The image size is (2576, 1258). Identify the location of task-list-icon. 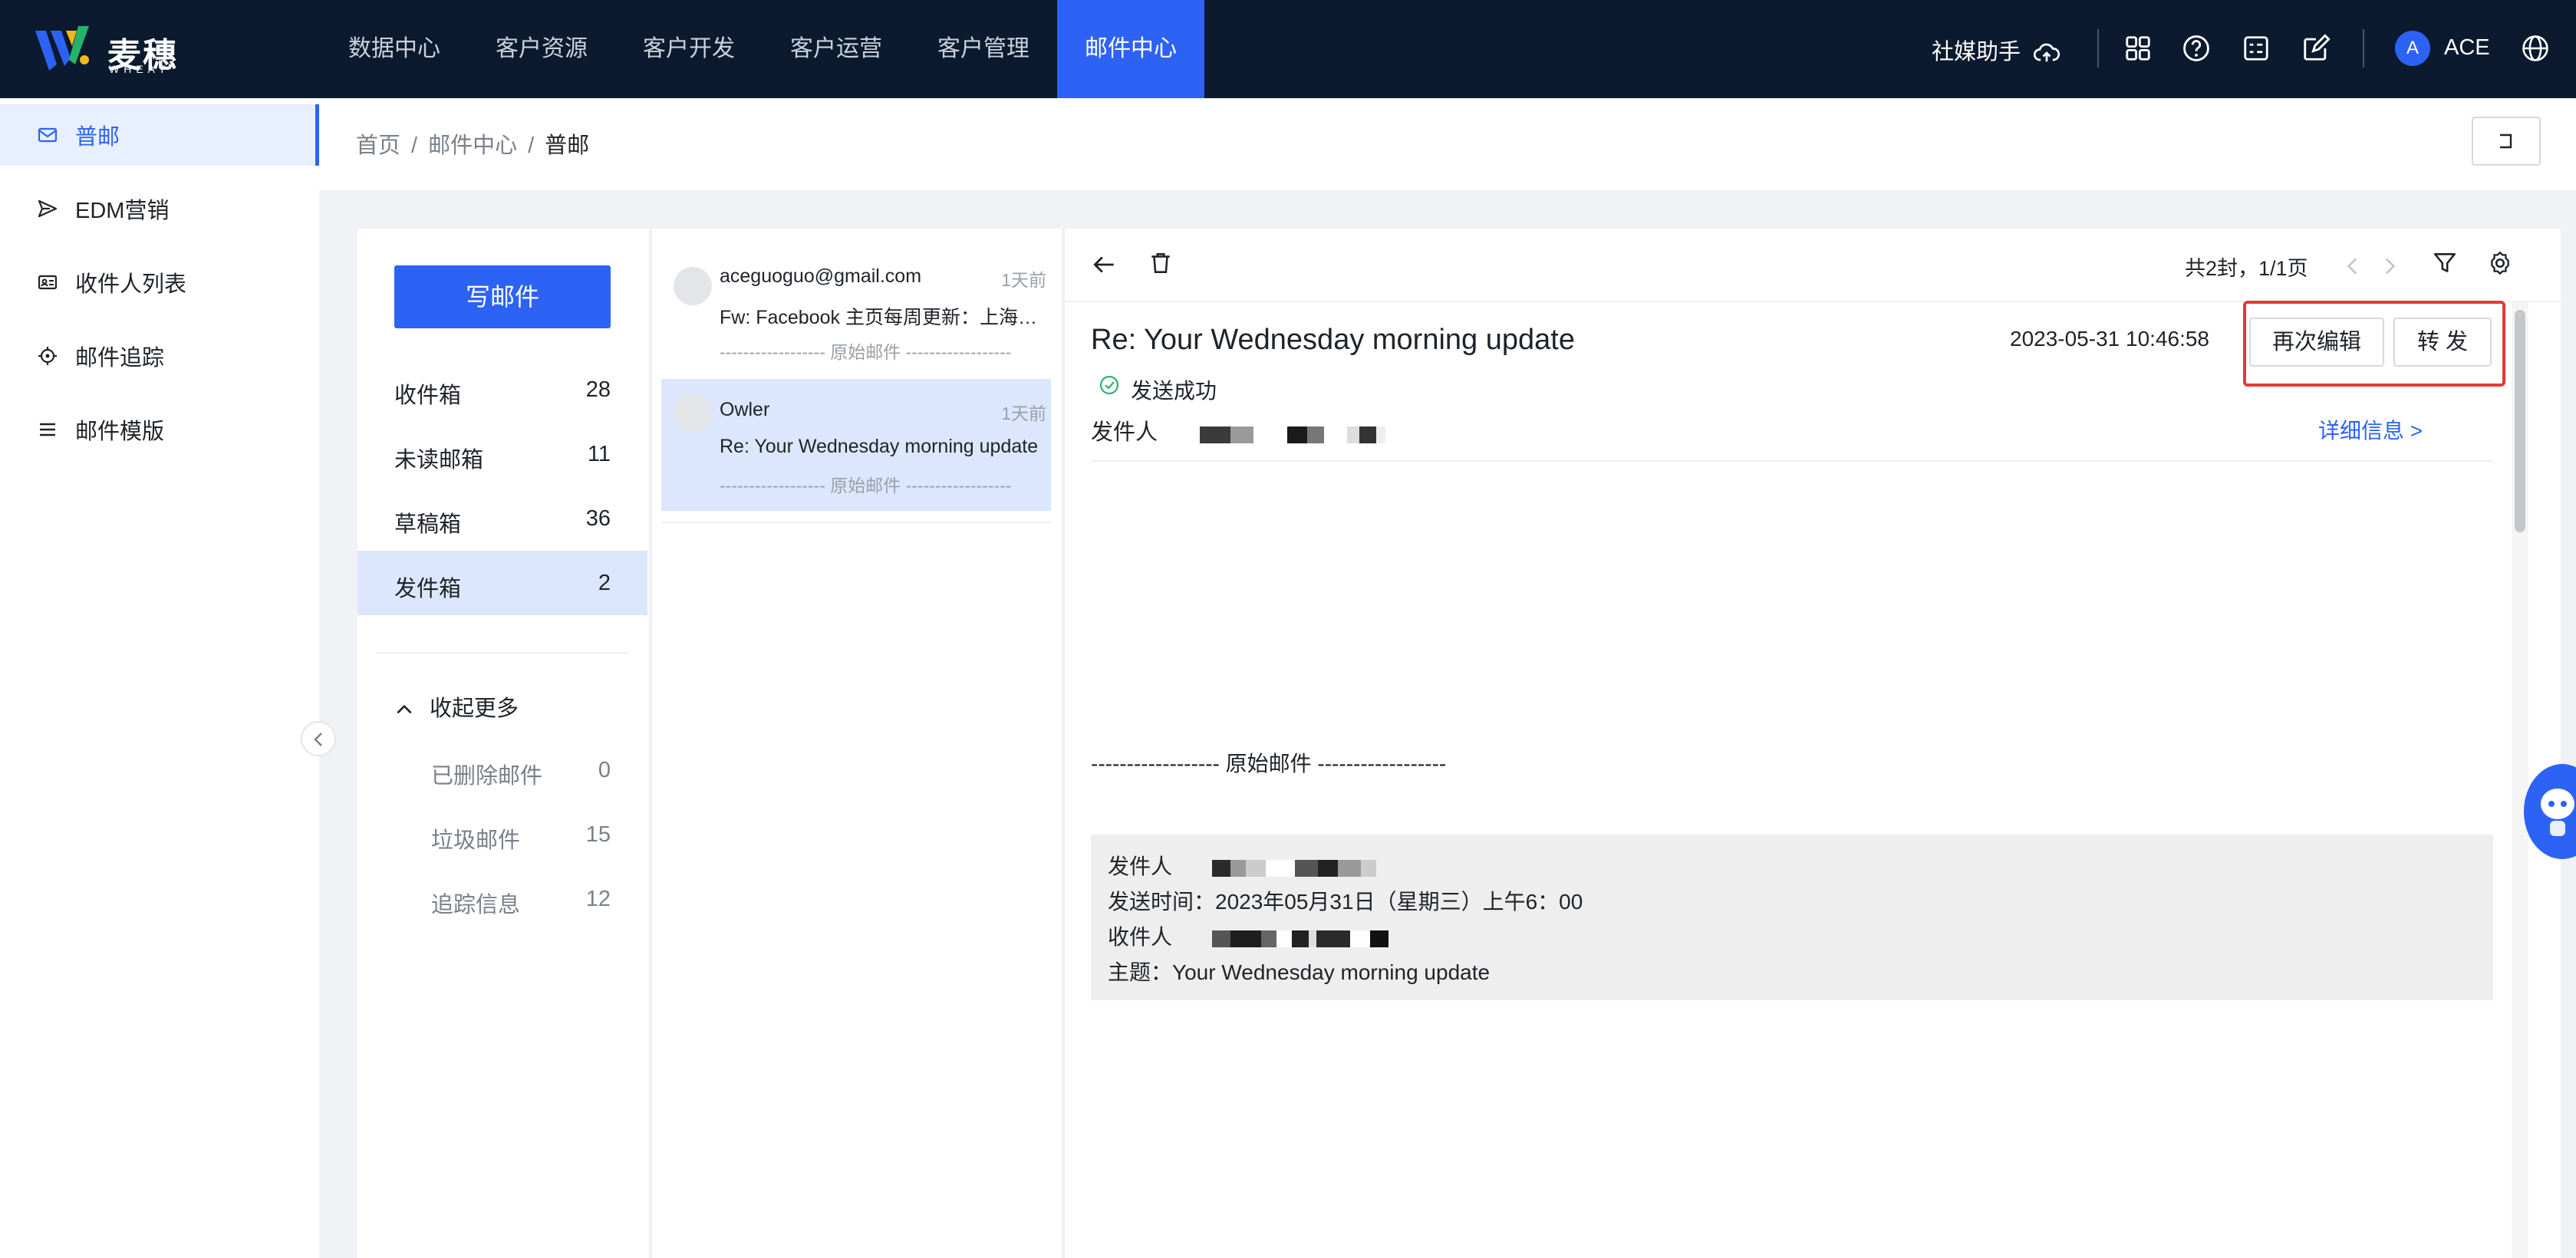
(2256, 49).